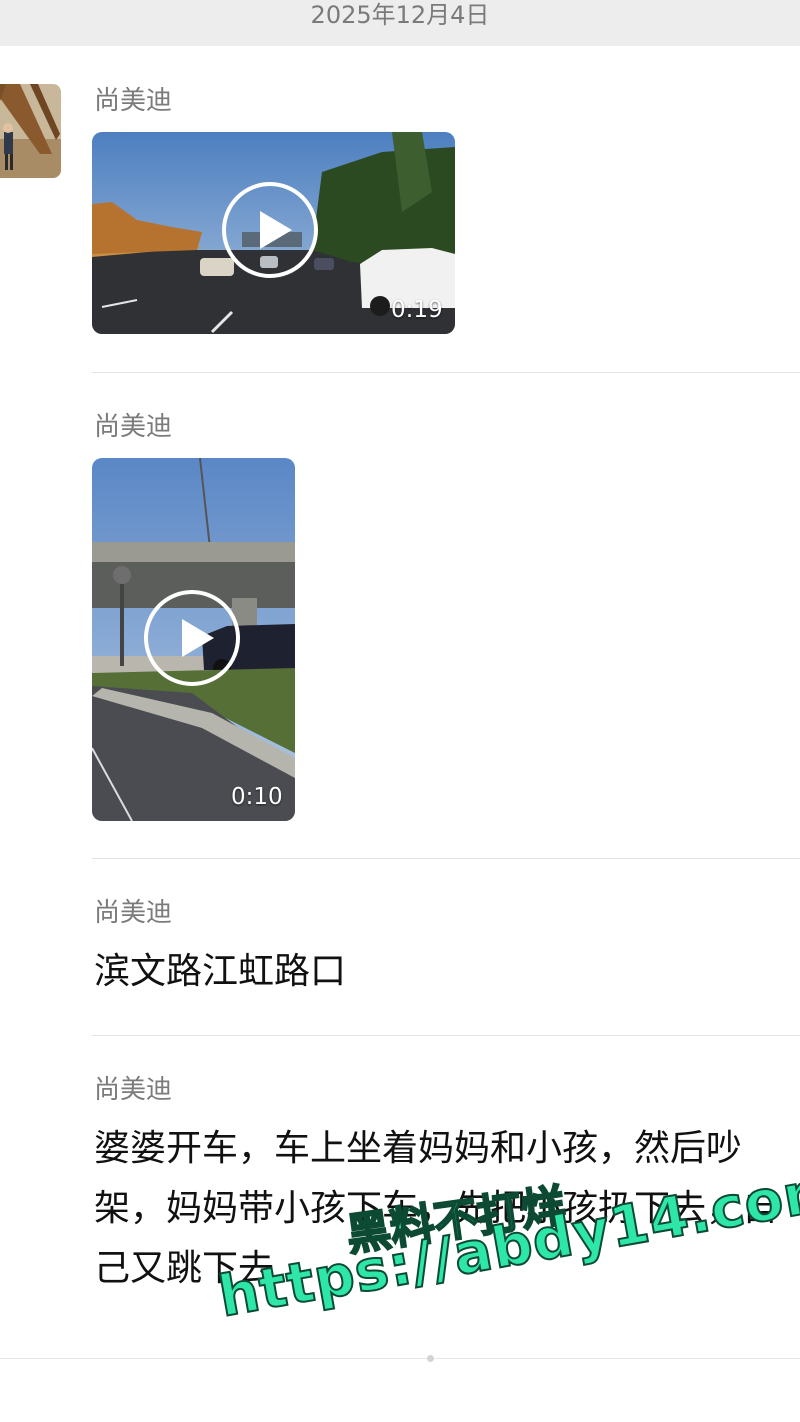  I want to click on video-duration: 0:19, so click(417, 310).